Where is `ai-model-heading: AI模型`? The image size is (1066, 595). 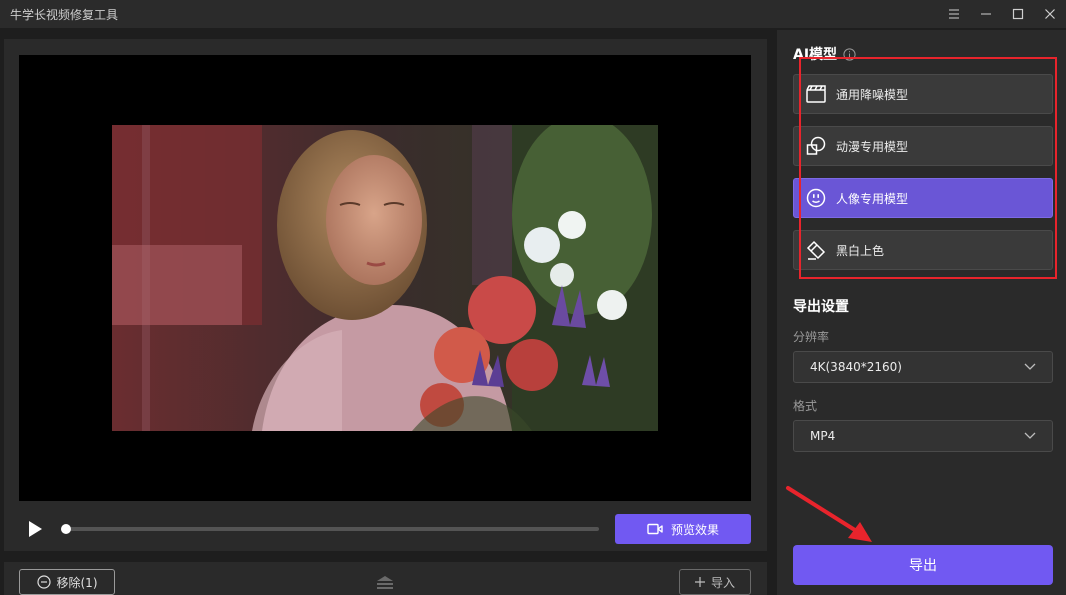
ai-model-heading: AI模型 is located at coordinates (824, 54).